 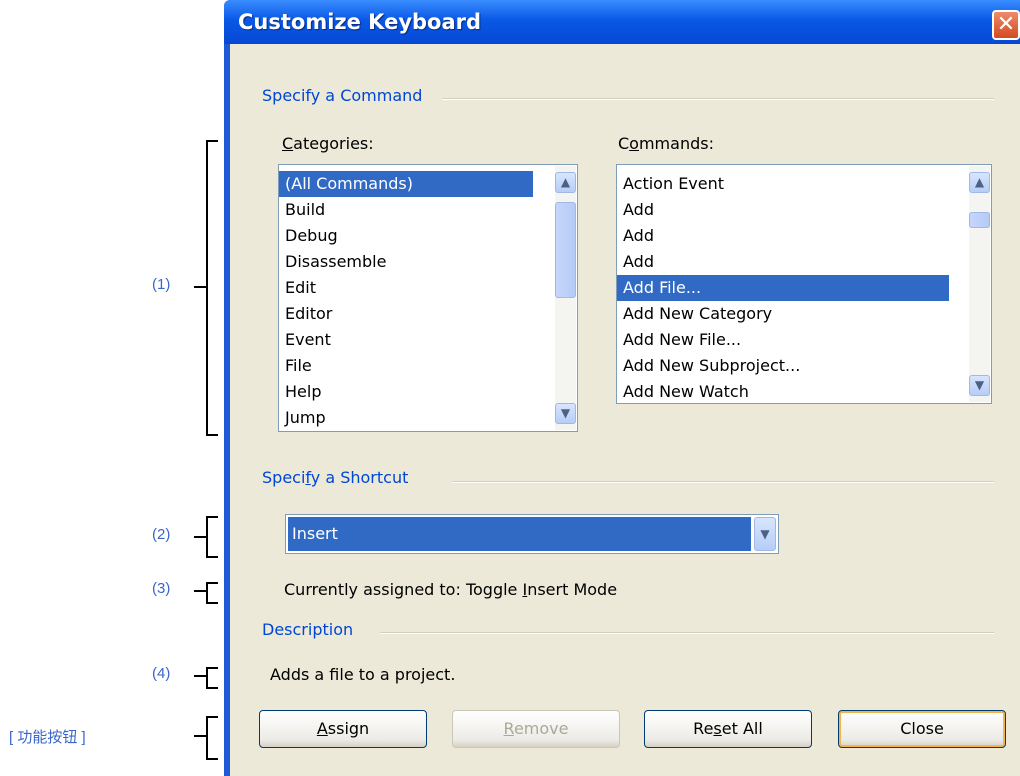 I want to click on list-item: Event, so click(x=428, y=340).